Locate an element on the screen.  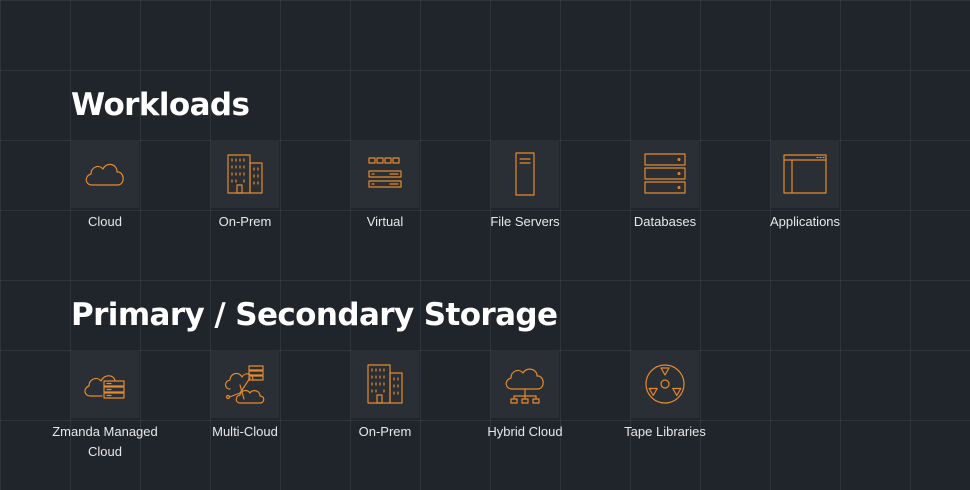
workload-item-file-servers: File Servers is located at coordinates (525, 186).